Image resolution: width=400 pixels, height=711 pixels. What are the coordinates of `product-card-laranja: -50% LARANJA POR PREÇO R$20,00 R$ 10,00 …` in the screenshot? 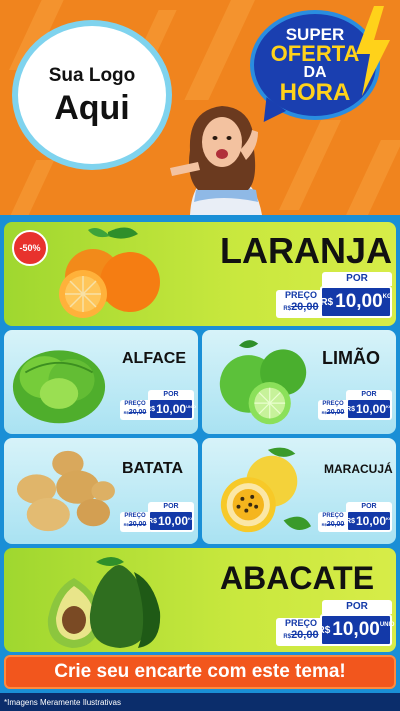 It's located at (200, 274).